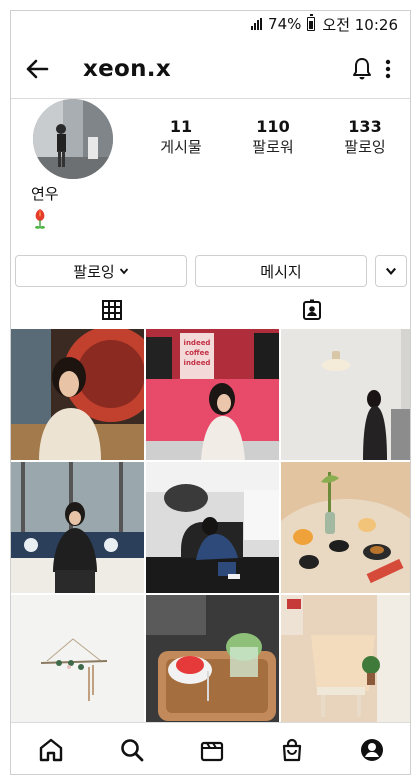  Describe the element at coordinates (285, 24) in the screenshot. I see `battery-percent: 74%` at that location.